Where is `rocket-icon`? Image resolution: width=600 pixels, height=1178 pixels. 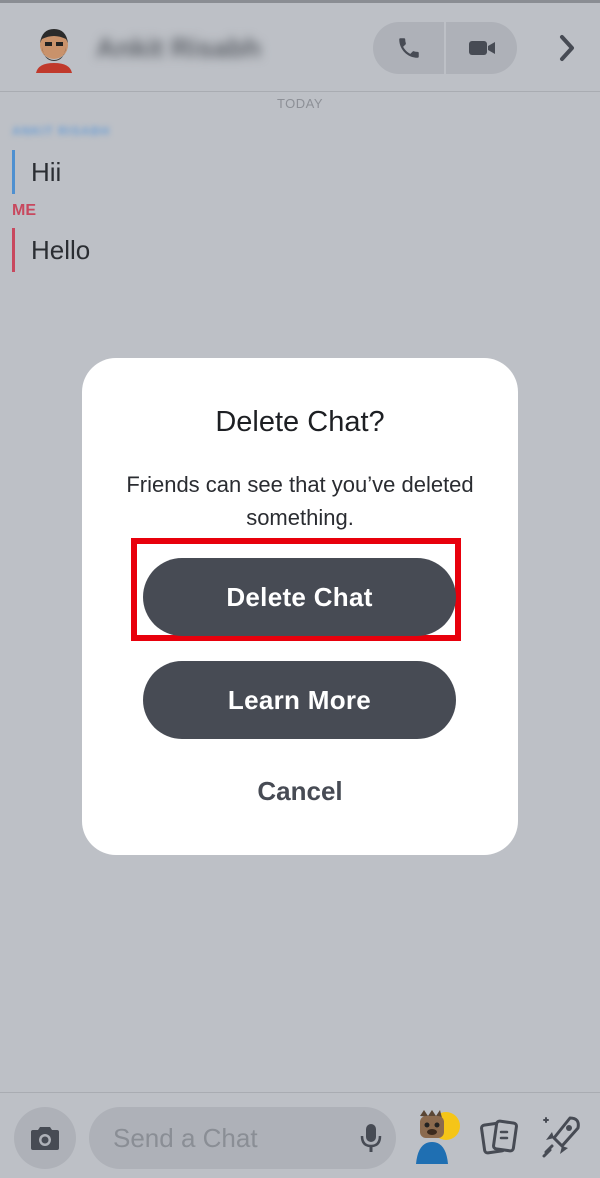 rocket-icon is located at coordinates (562, 1136).